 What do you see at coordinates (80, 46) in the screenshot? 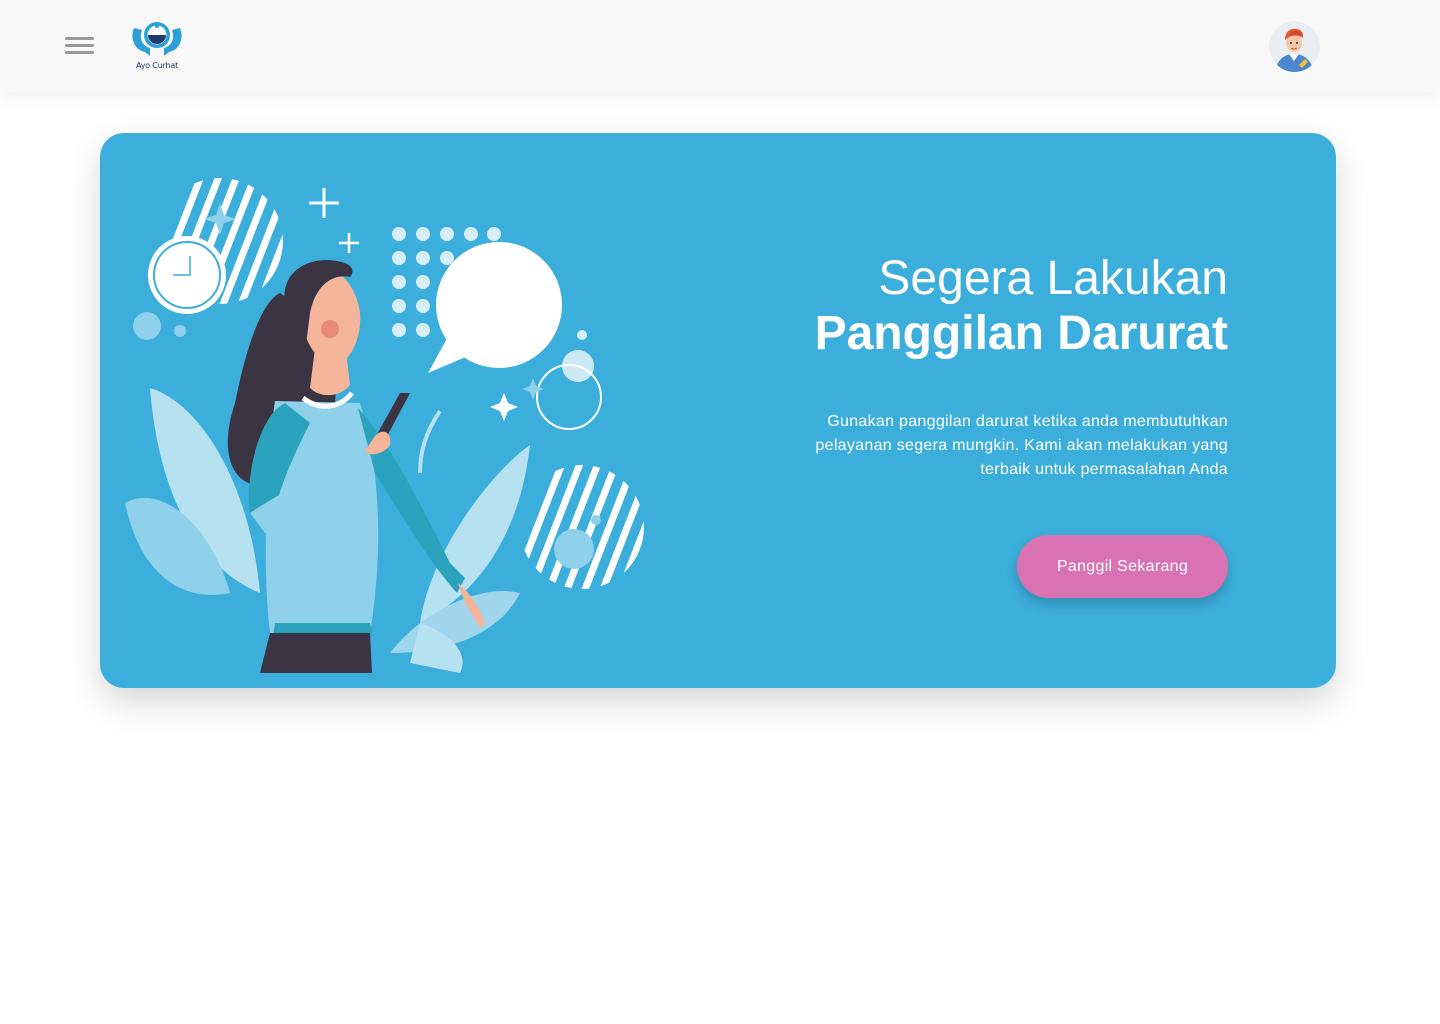
I see `hamburger-menu-icon` at bounding box center [80, 46].